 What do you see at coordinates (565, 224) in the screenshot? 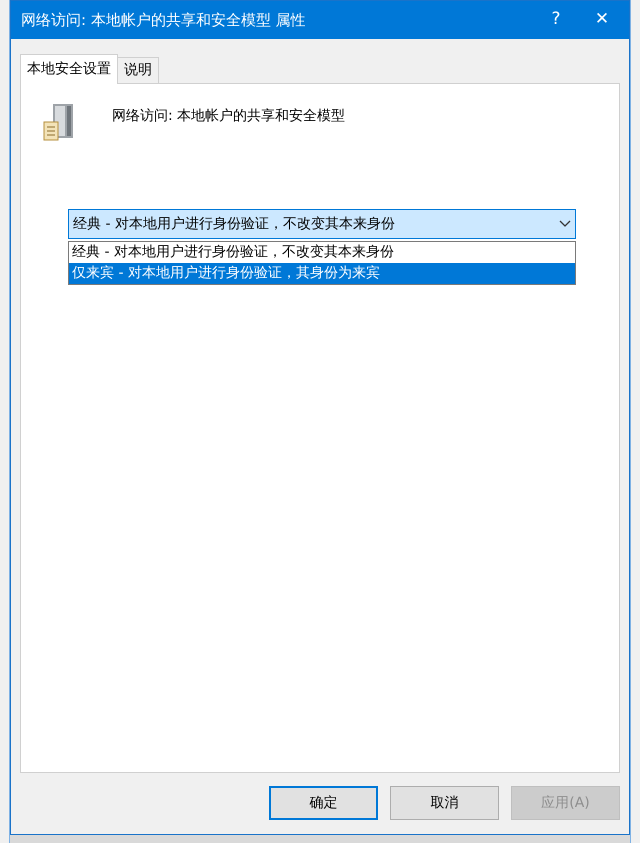
I see `chevron-down-icon` at bounding box center [565, 224].